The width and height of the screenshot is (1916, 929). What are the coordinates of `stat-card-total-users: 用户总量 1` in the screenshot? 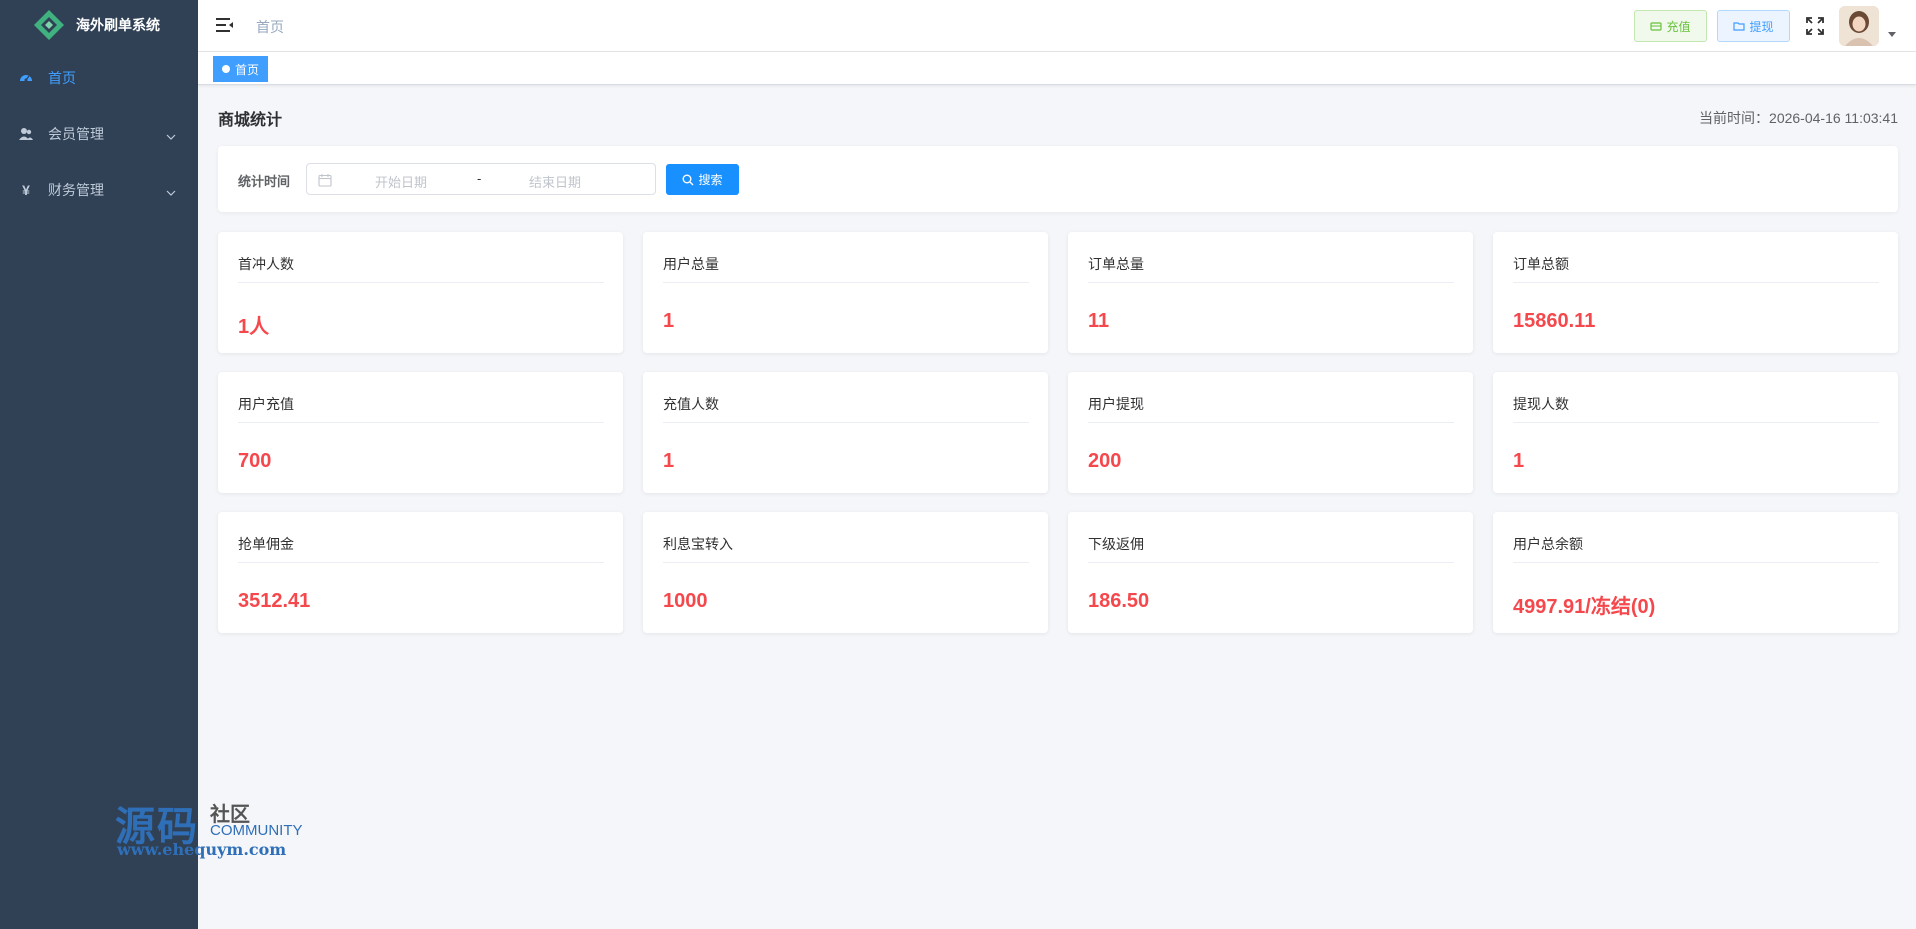 It's located at (845, 292).